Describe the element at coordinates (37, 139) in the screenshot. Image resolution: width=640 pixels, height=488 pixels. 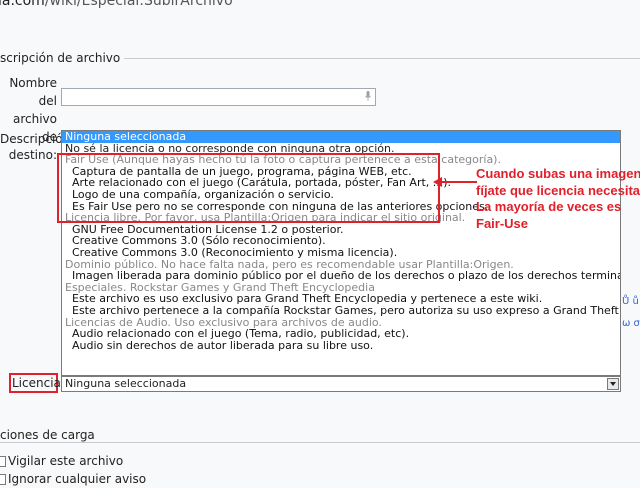
I see `description-label: Descripción:` at that location.